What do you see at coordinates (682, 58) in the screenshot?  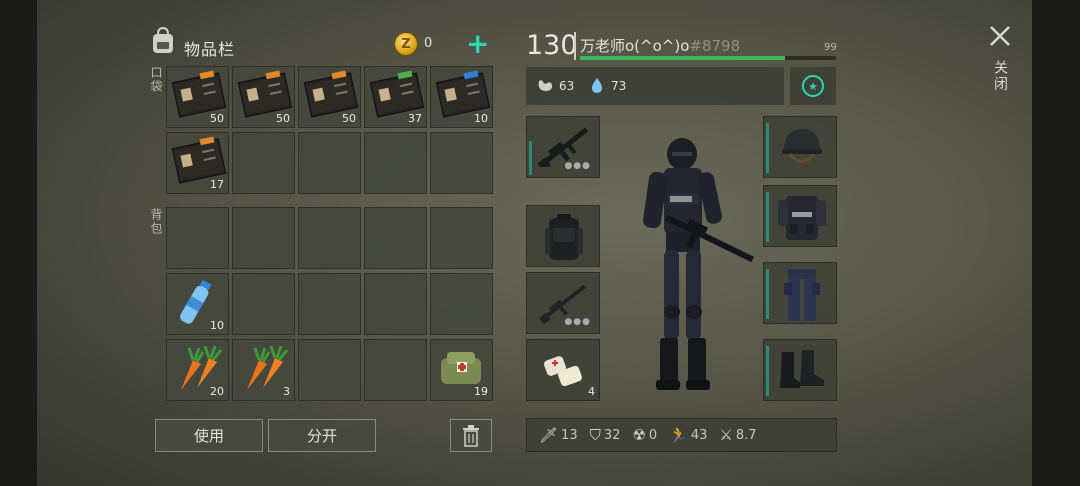 I see `hp-bar-fill` at bounding box center [682, 58].